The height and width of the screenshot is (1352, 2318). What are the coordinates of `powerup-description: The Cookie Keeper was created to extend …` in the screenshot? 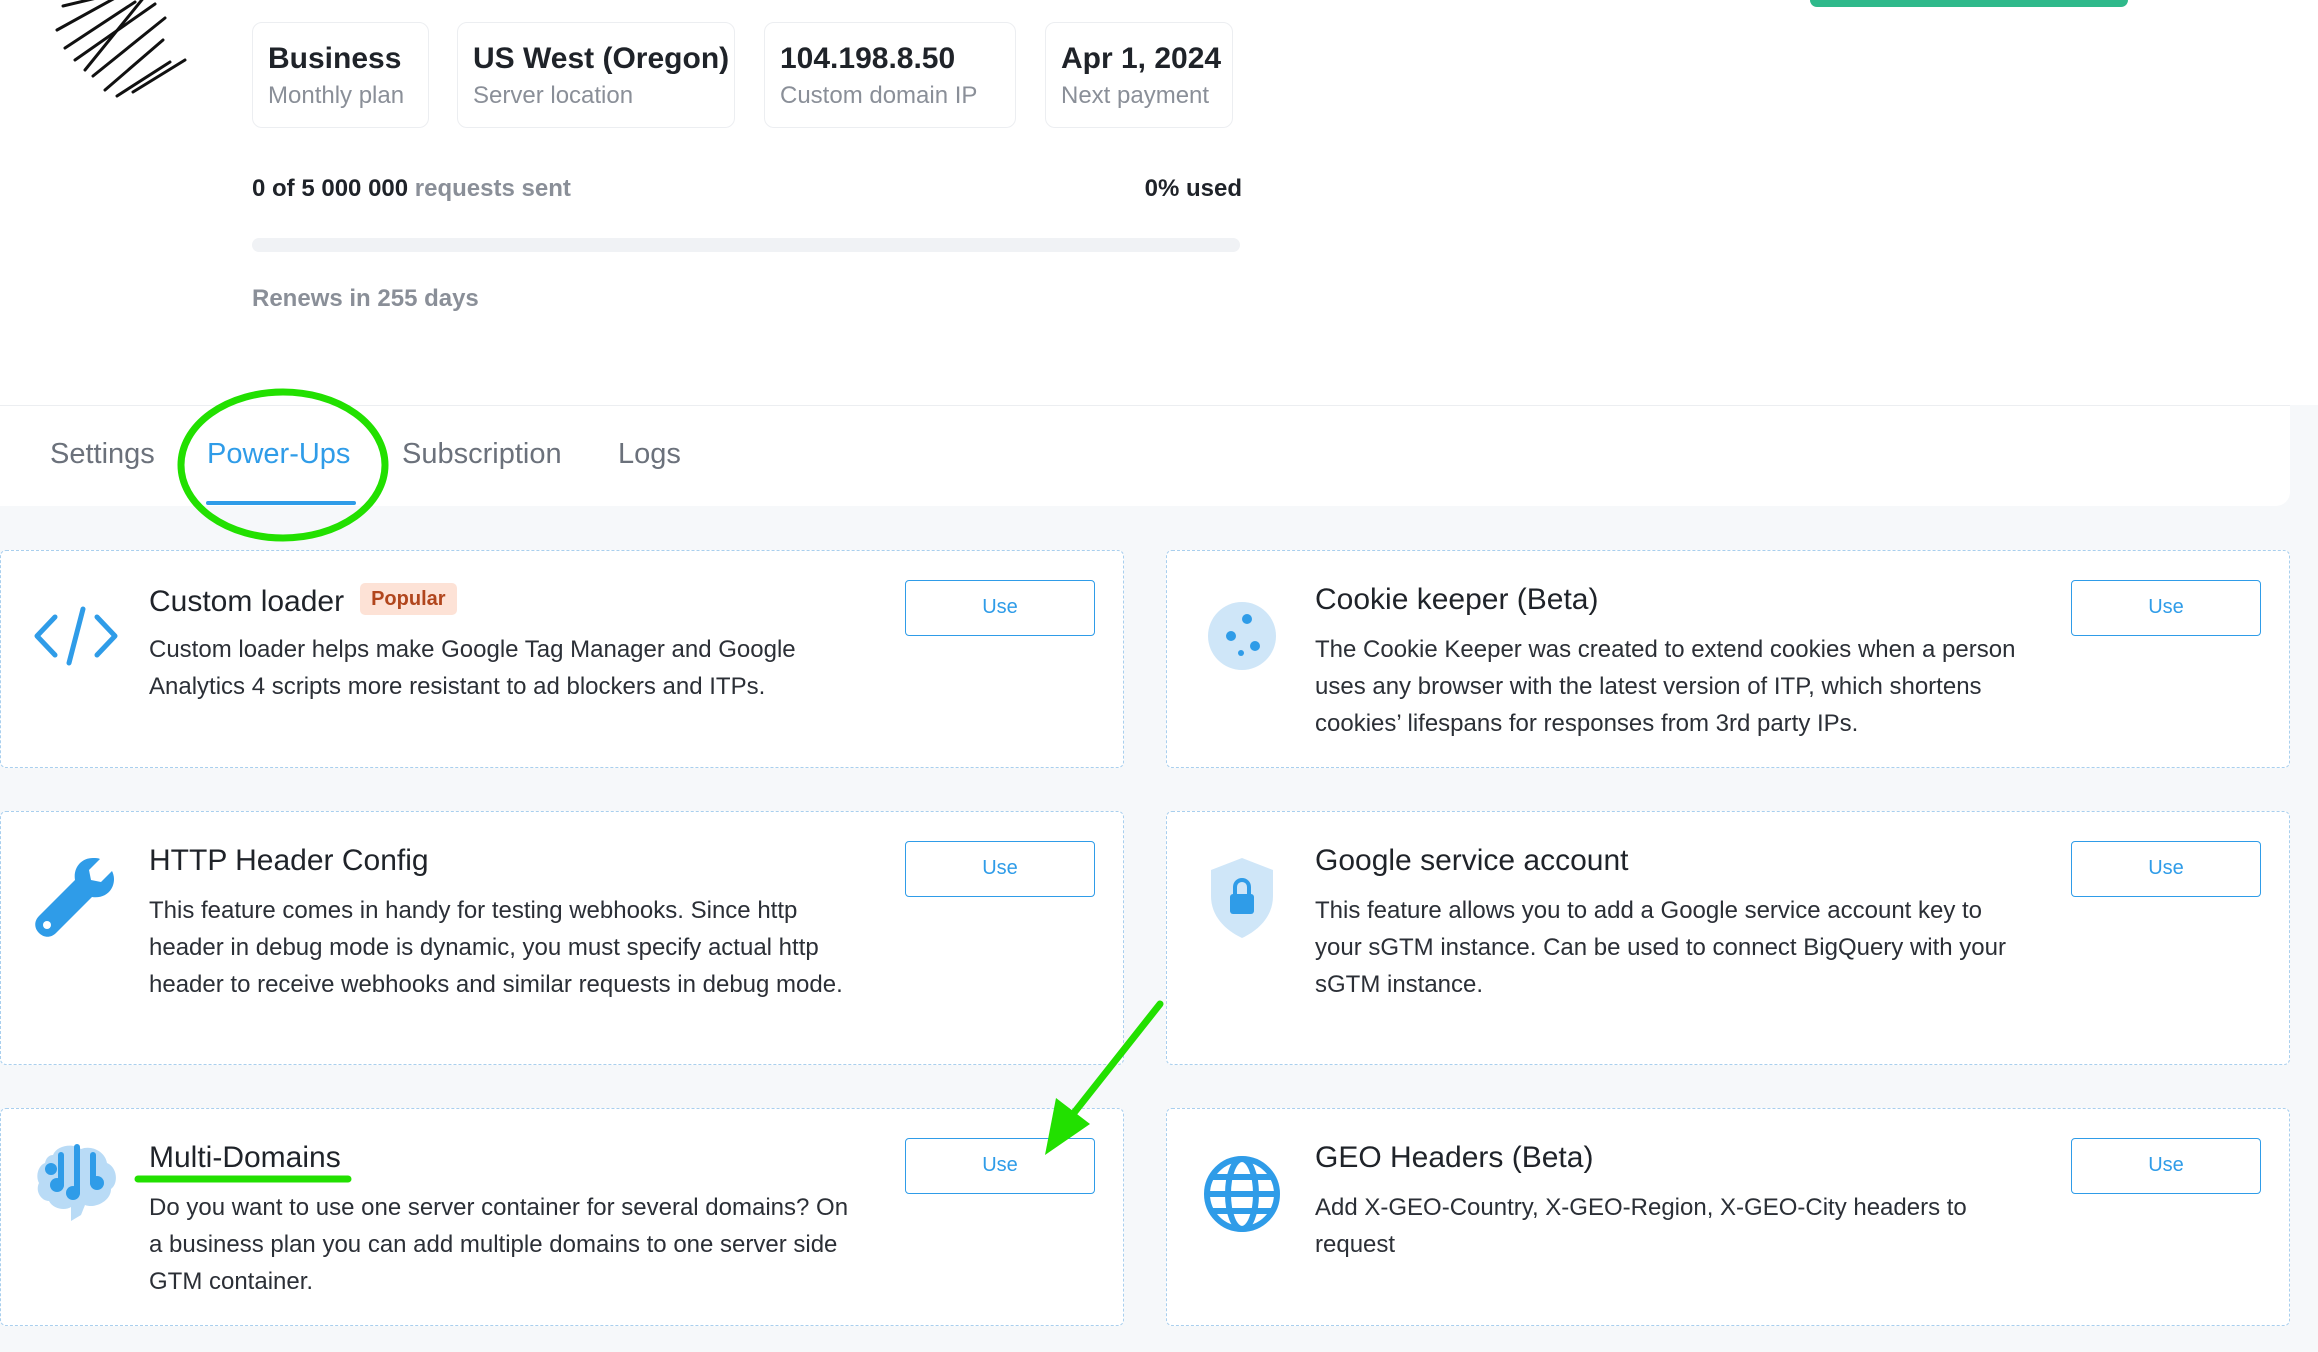 It's located at (1665, 686).